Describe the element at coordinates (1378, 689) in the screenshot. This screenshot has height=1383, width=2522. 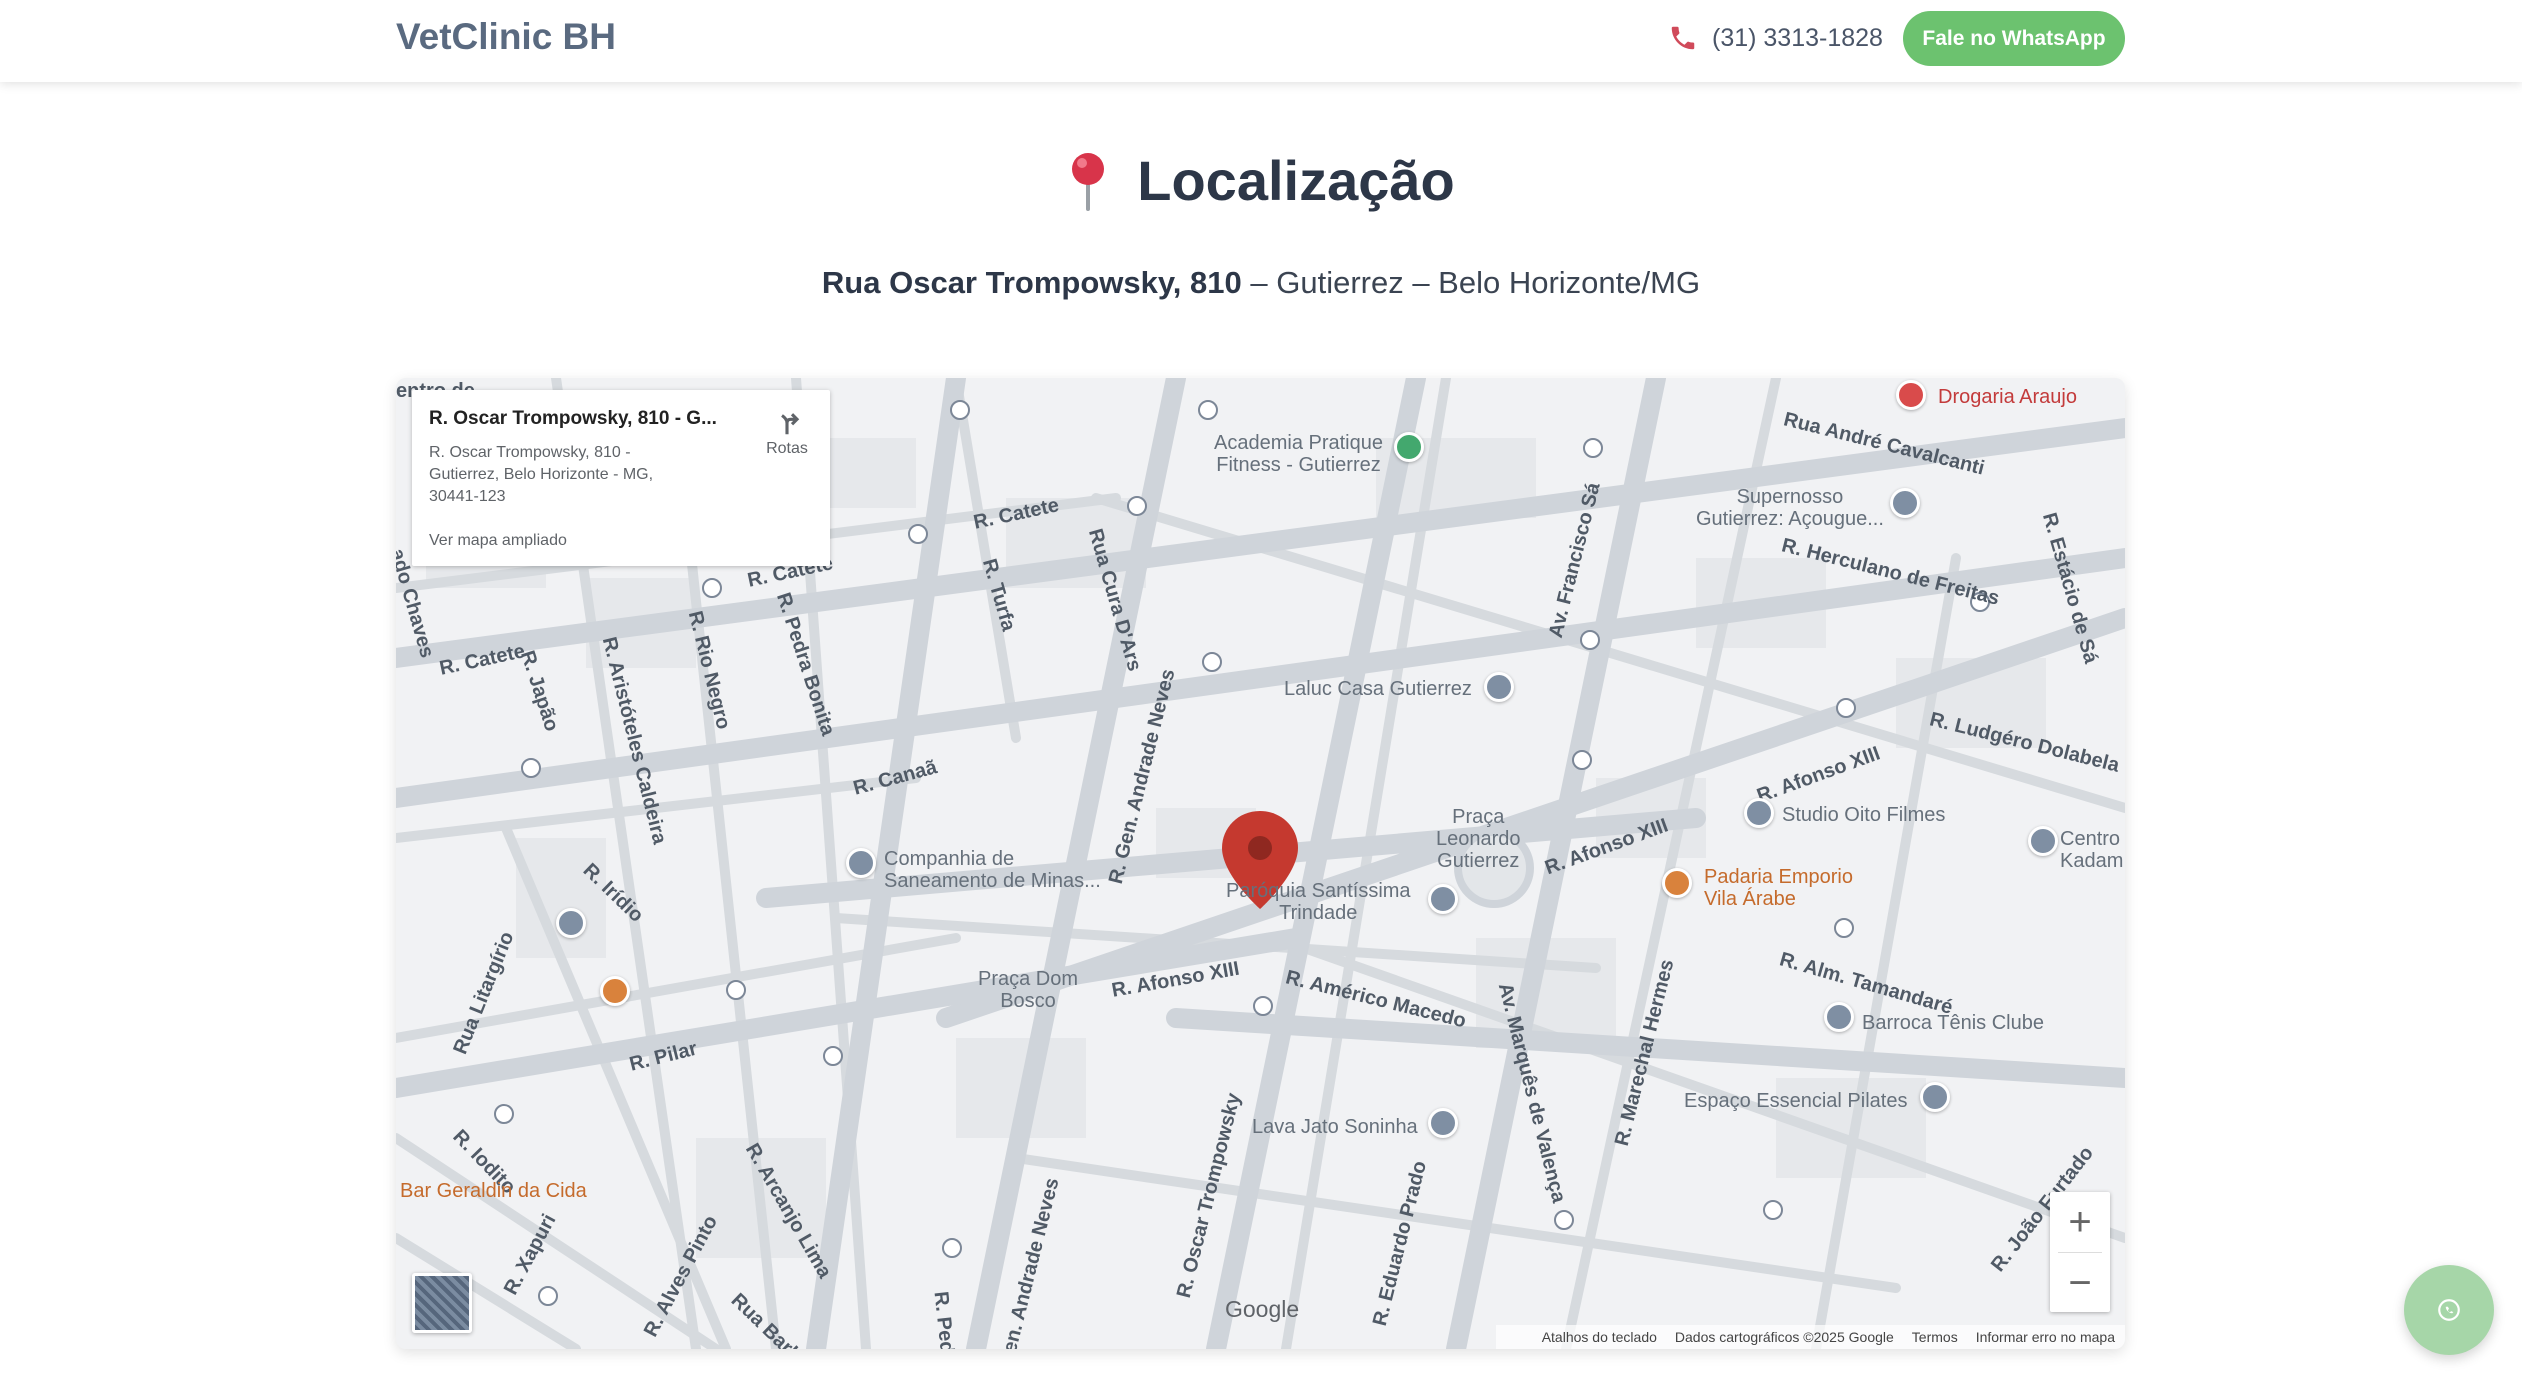
I see `poi-laluc: Laluc Casa Gutierrez` at that location.